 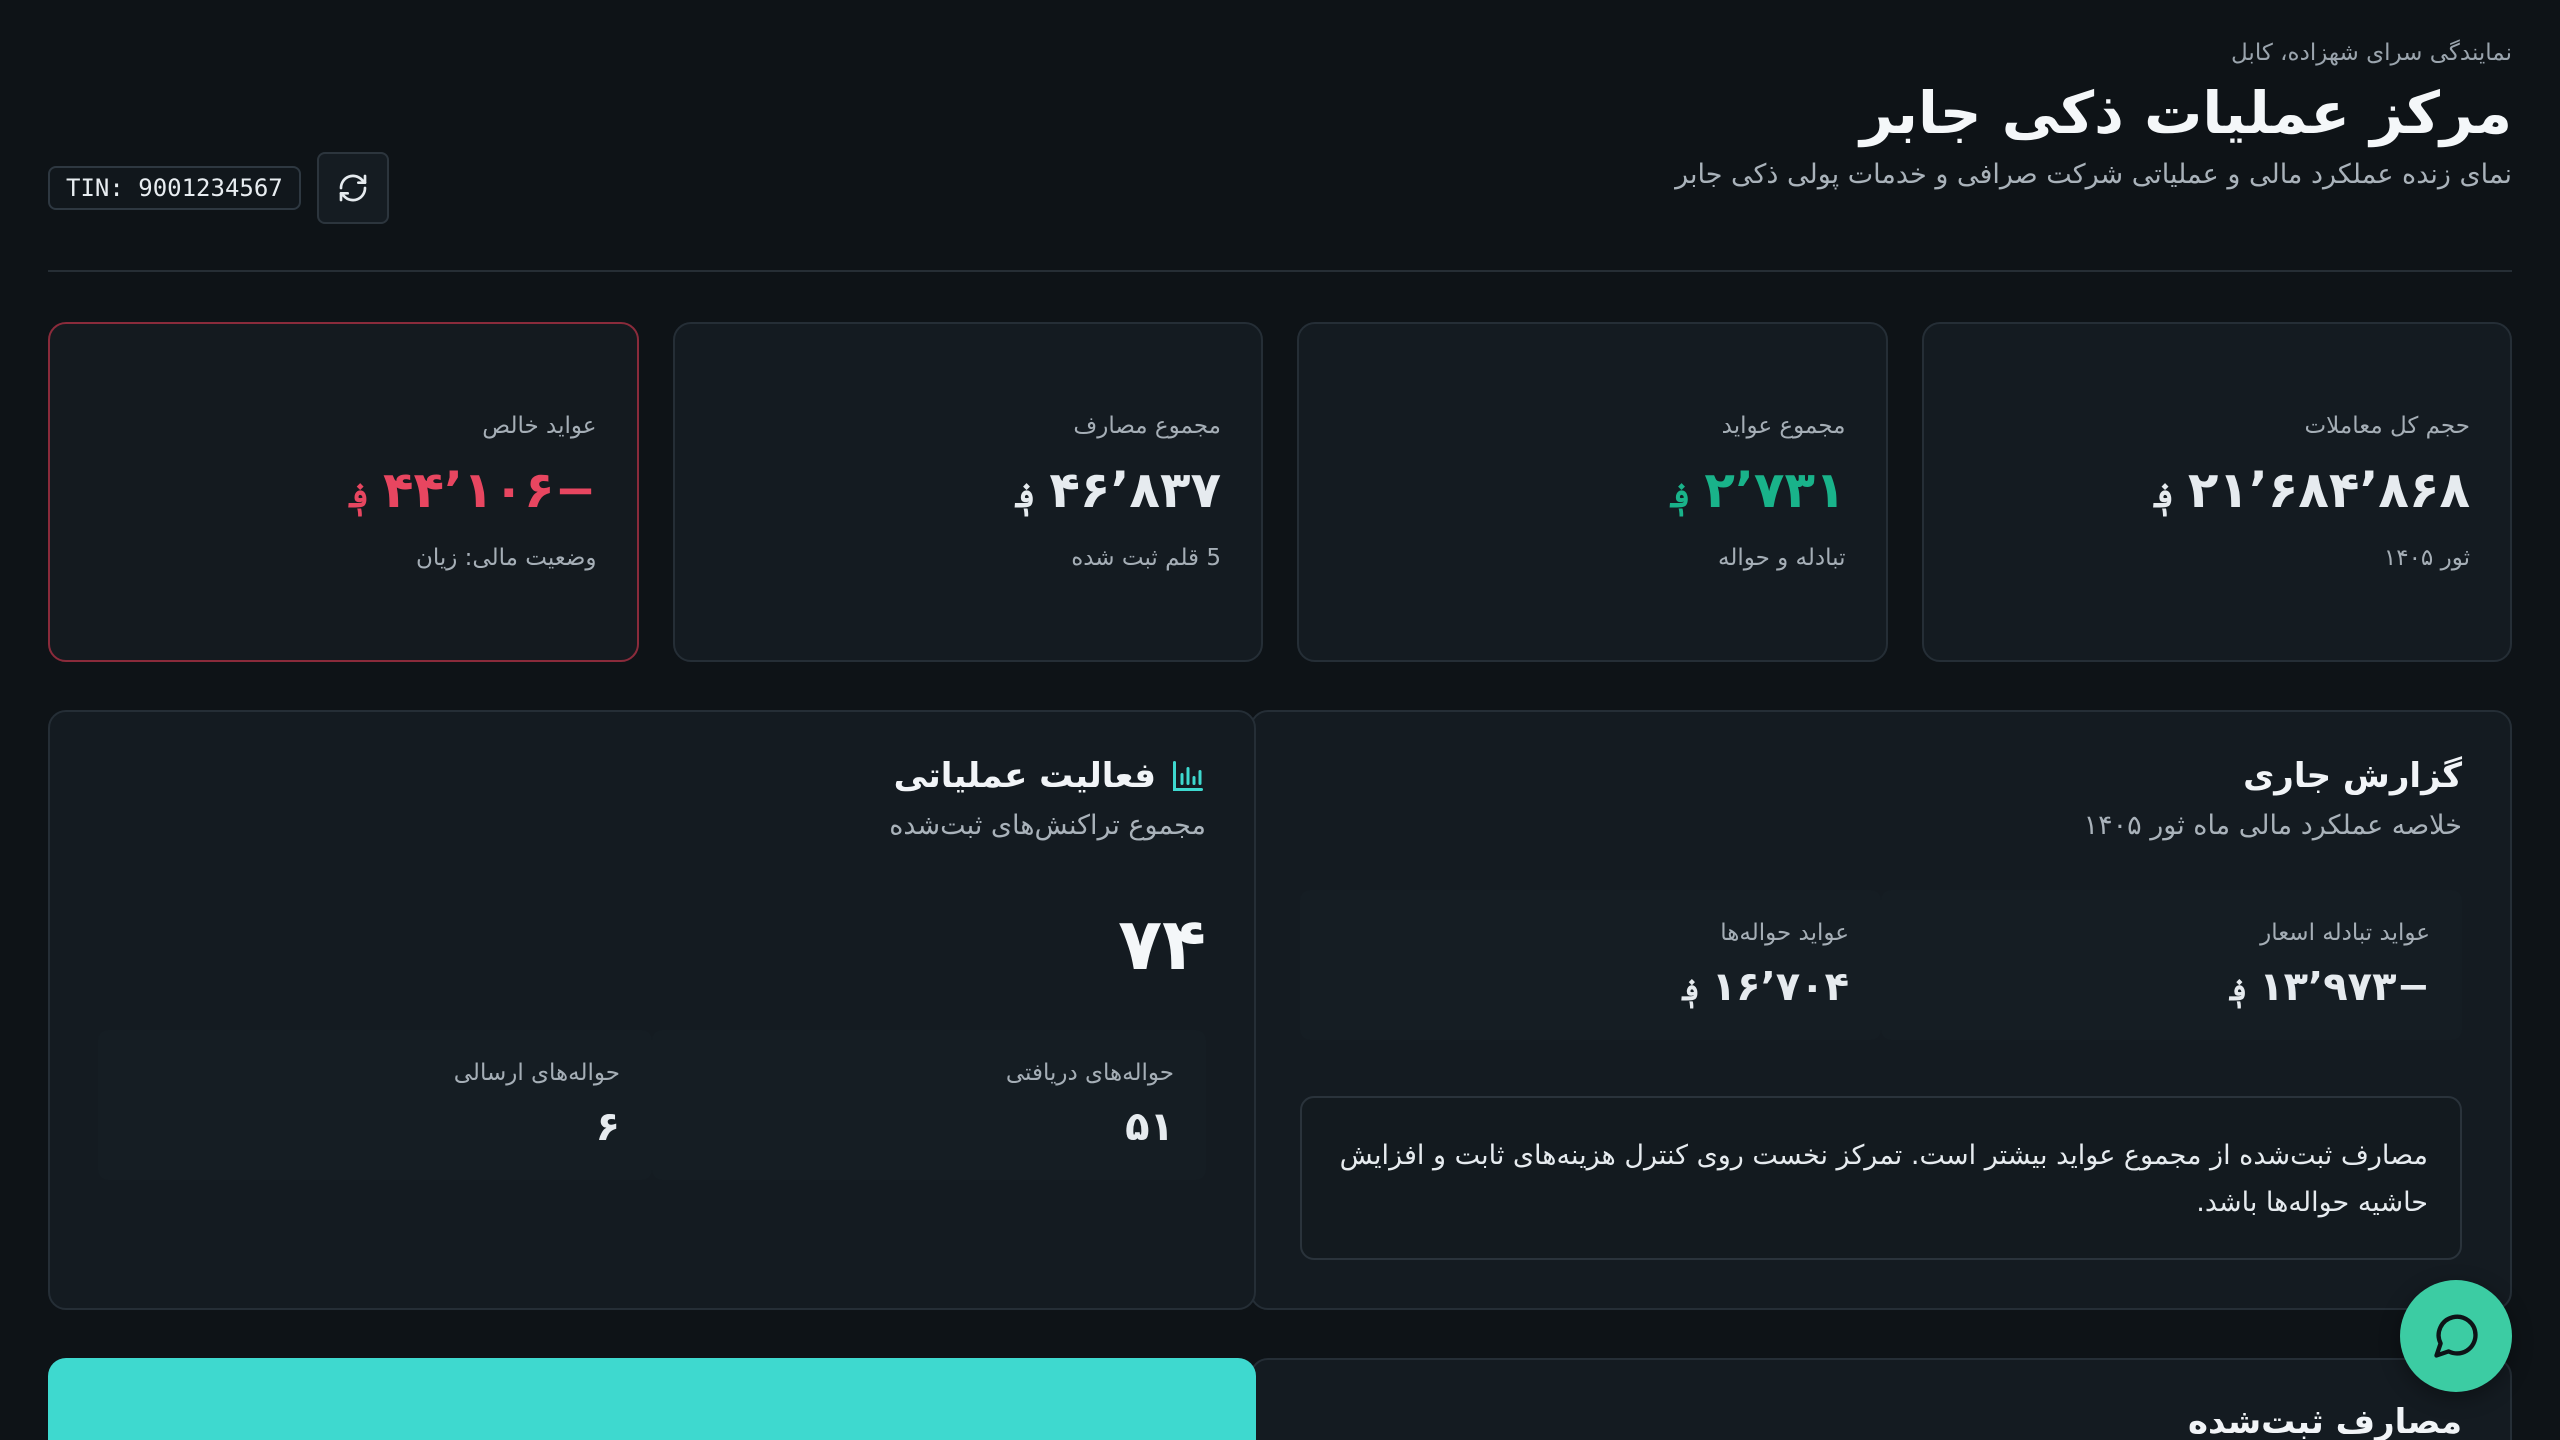 I want to click on received-remittances-metric: حواله‌های دریافتی ۵۱, so click(x=929, y=1105).